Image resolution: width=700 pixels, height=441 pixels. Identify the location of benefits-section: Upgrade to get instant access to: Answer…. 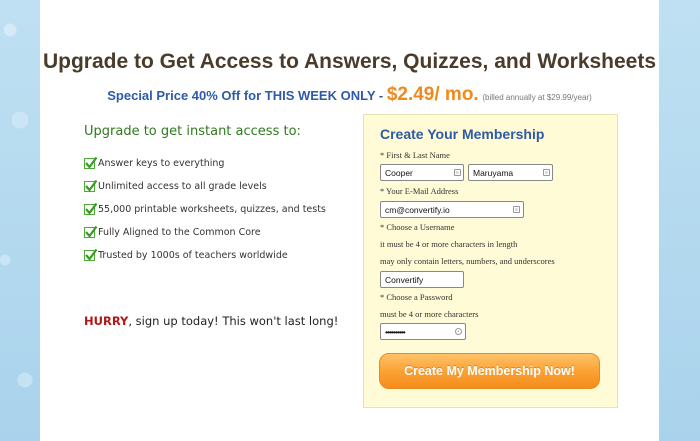
(229, 197).